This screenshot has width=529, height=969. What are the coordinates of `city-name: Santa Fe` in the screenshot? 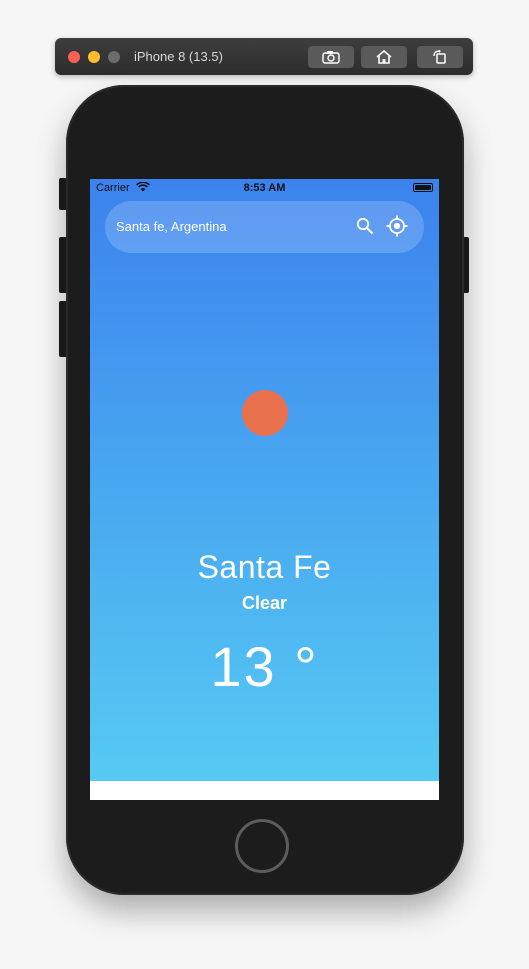 It's located at (264, 567).